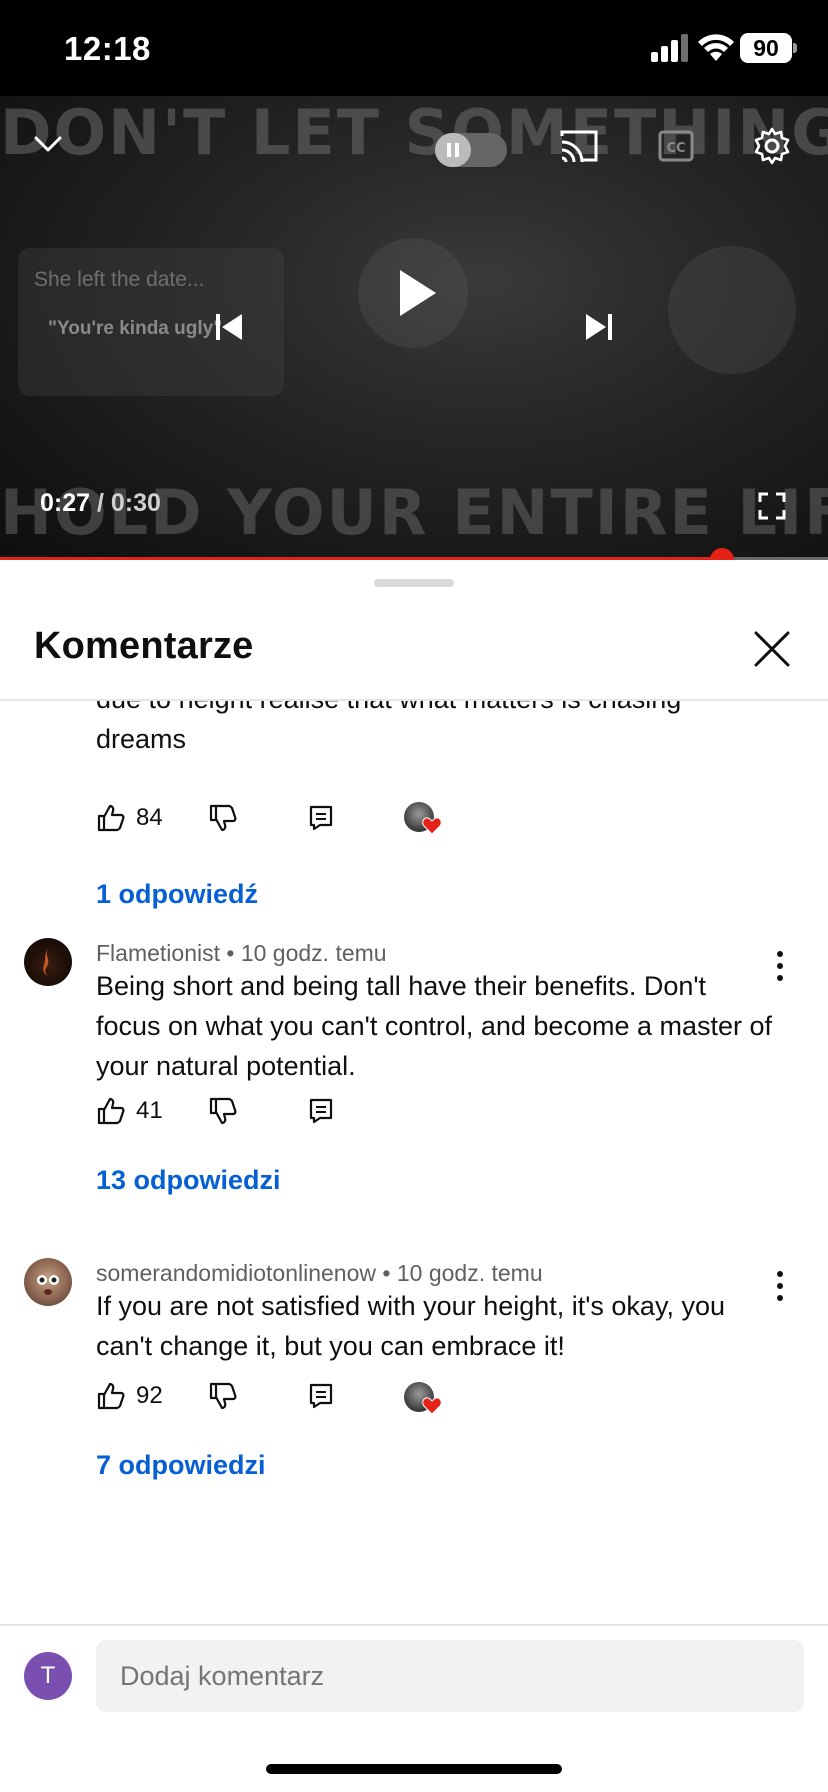 The height and width of the screenshot is (1792, 828). What do you see at coordinates (669, 48) in the screenshot?
I see `signal-icon` at bounding box center [669, 48].